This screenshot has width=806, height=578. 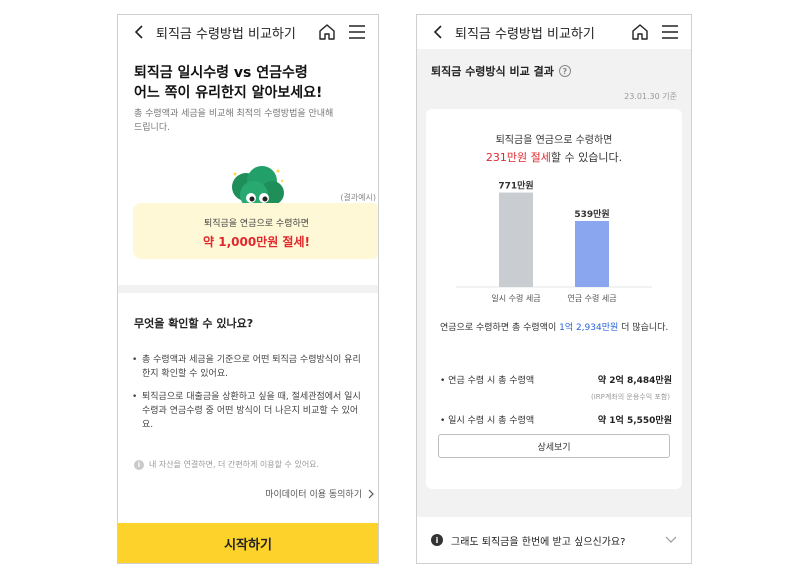 I want to click on help-icon: ?, so click(x=564, y=71).